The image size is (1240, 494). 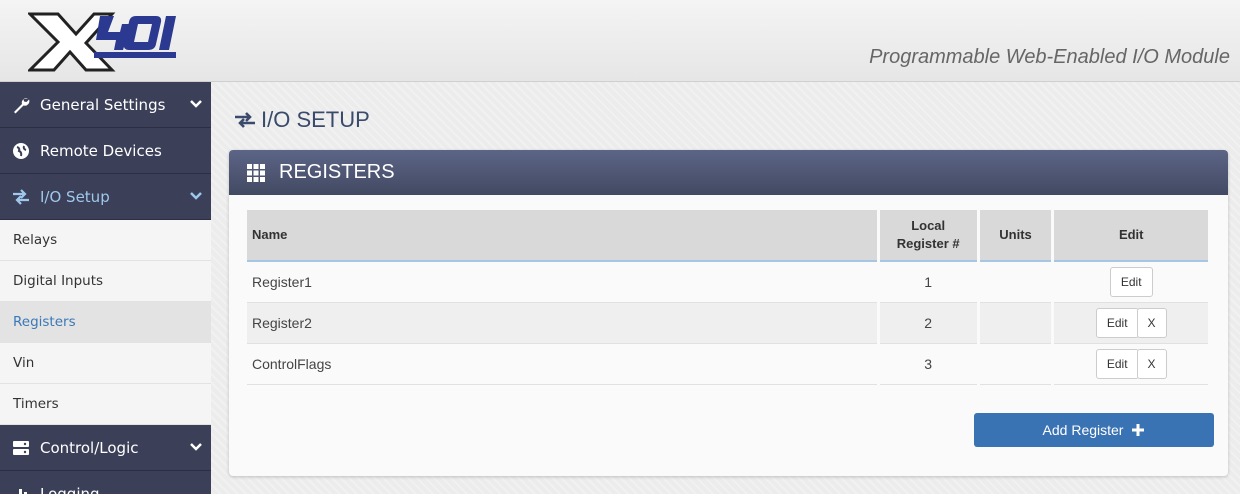 I want to click on page-title: I/O SETUP, so click(x=301, y=120).